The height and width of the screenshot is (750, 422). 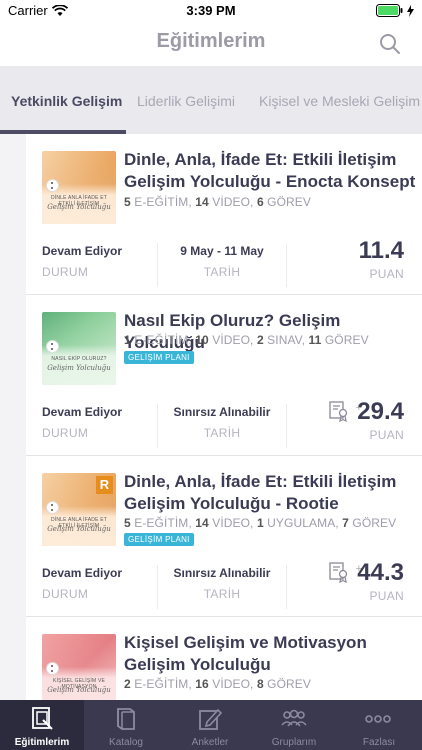 I want to click on status-bar: Carrier 3:39 PM, so click(x=211, y=11).